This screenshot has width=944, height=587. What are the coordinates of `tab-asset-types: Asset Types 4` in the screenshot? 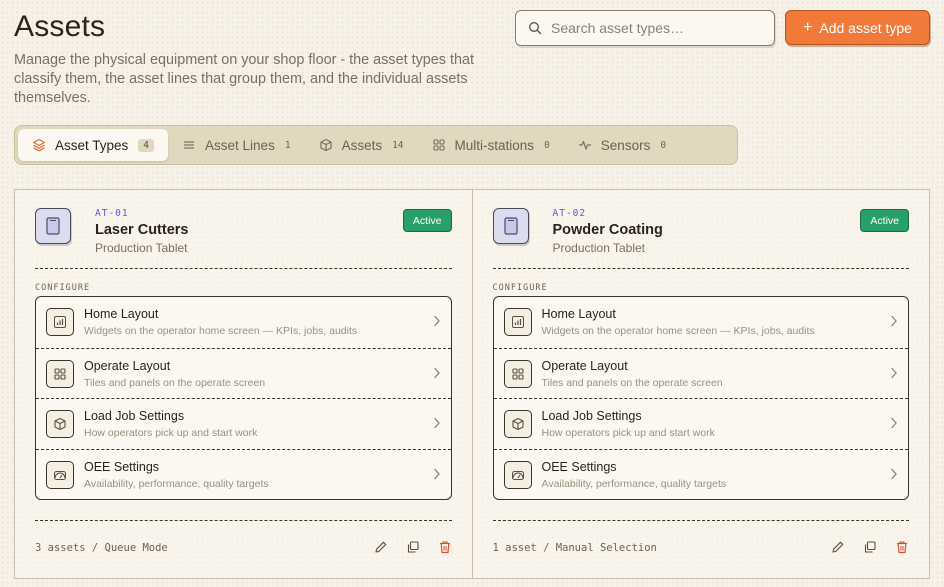 It's located at (93, 145).